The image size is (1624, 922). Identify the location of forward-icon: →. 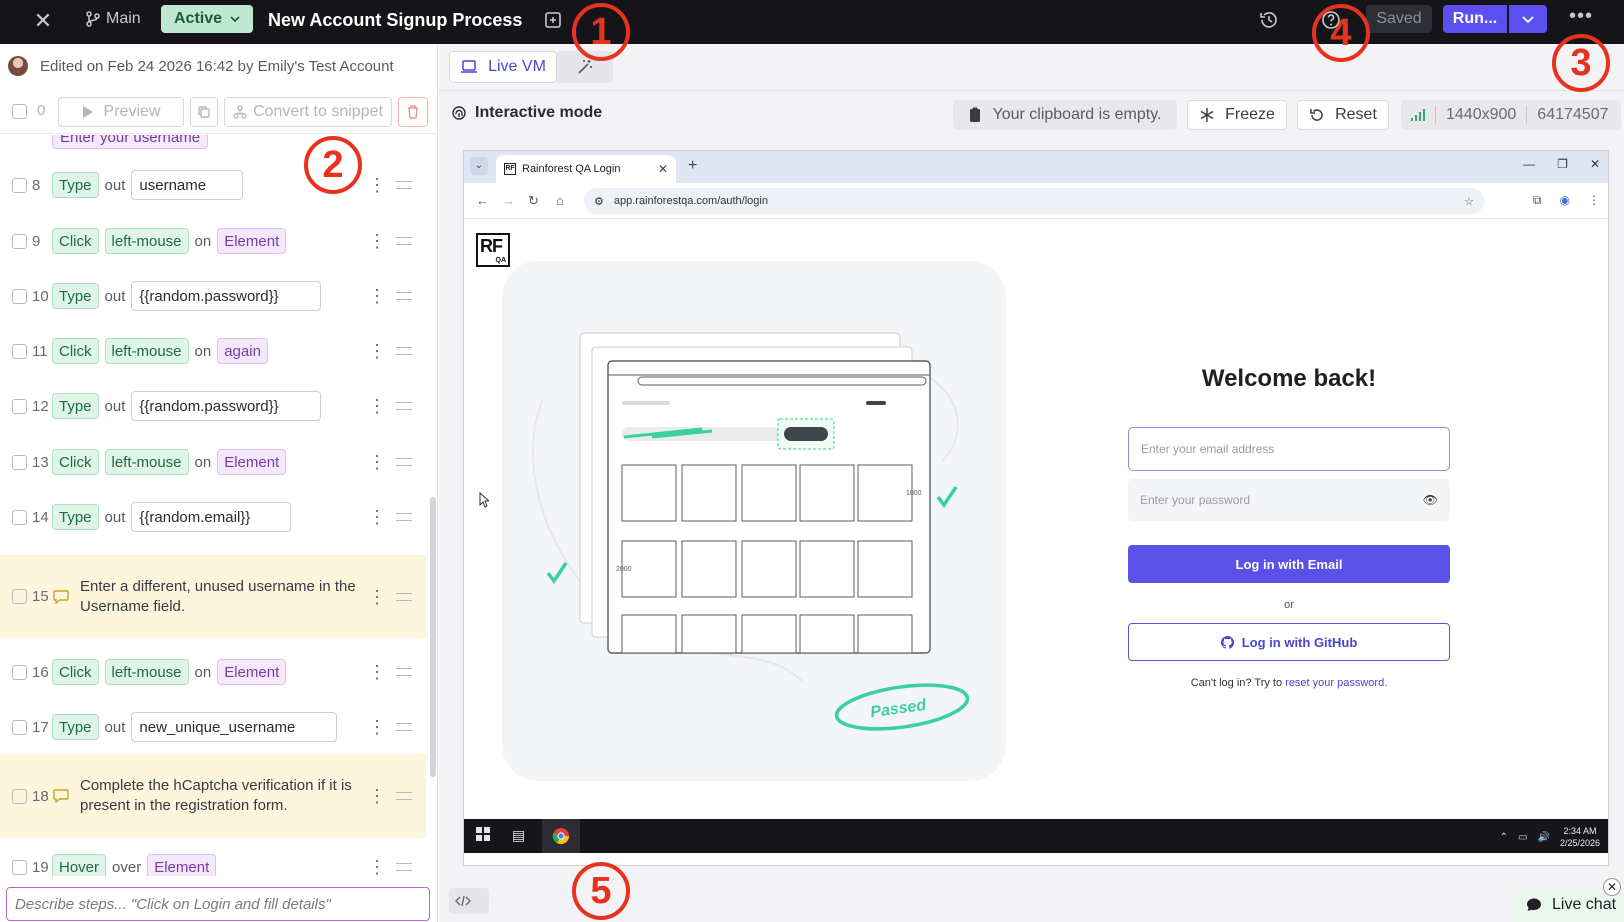
(508, 200).